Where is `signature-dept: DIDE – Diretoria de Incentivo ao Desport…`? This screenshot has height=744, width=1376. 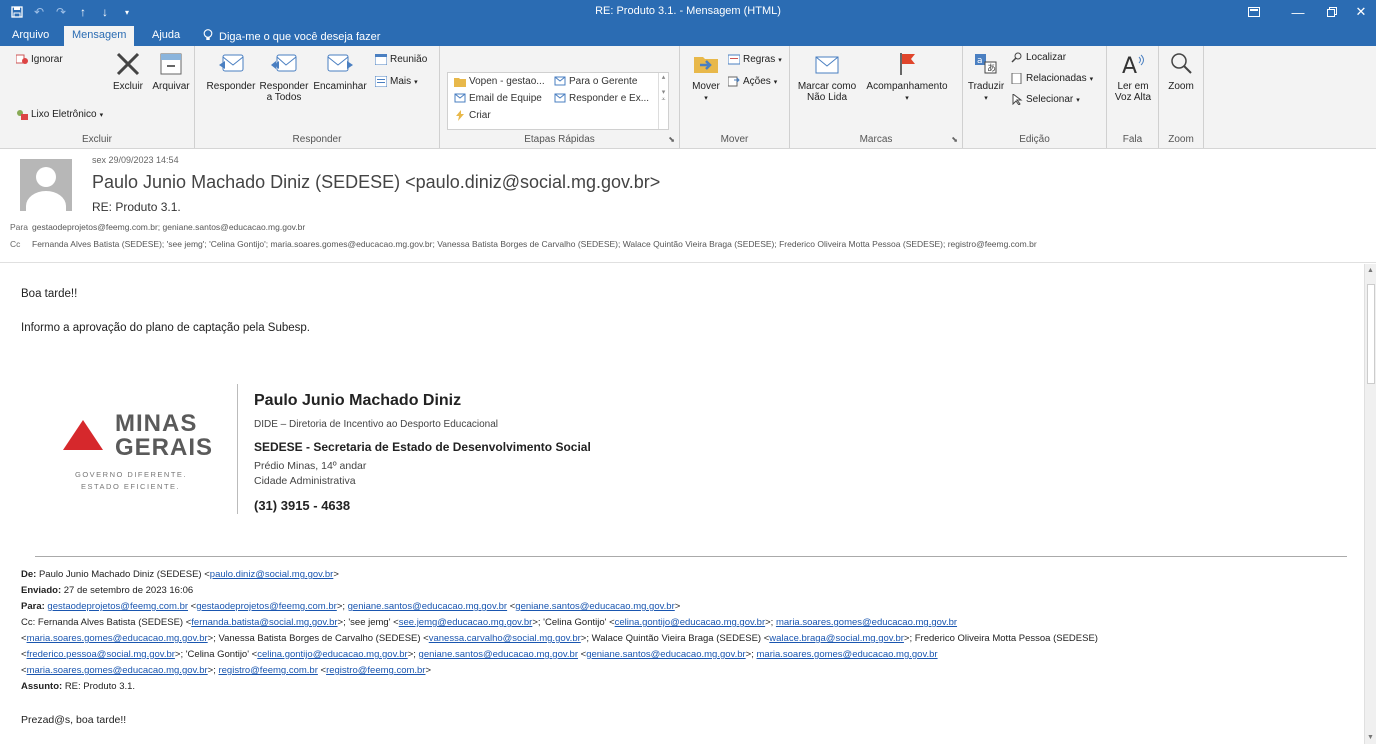
signature-dept: DIDE – Diretoria de Incentivo ao Desport… is located at coordinates (376, 424).